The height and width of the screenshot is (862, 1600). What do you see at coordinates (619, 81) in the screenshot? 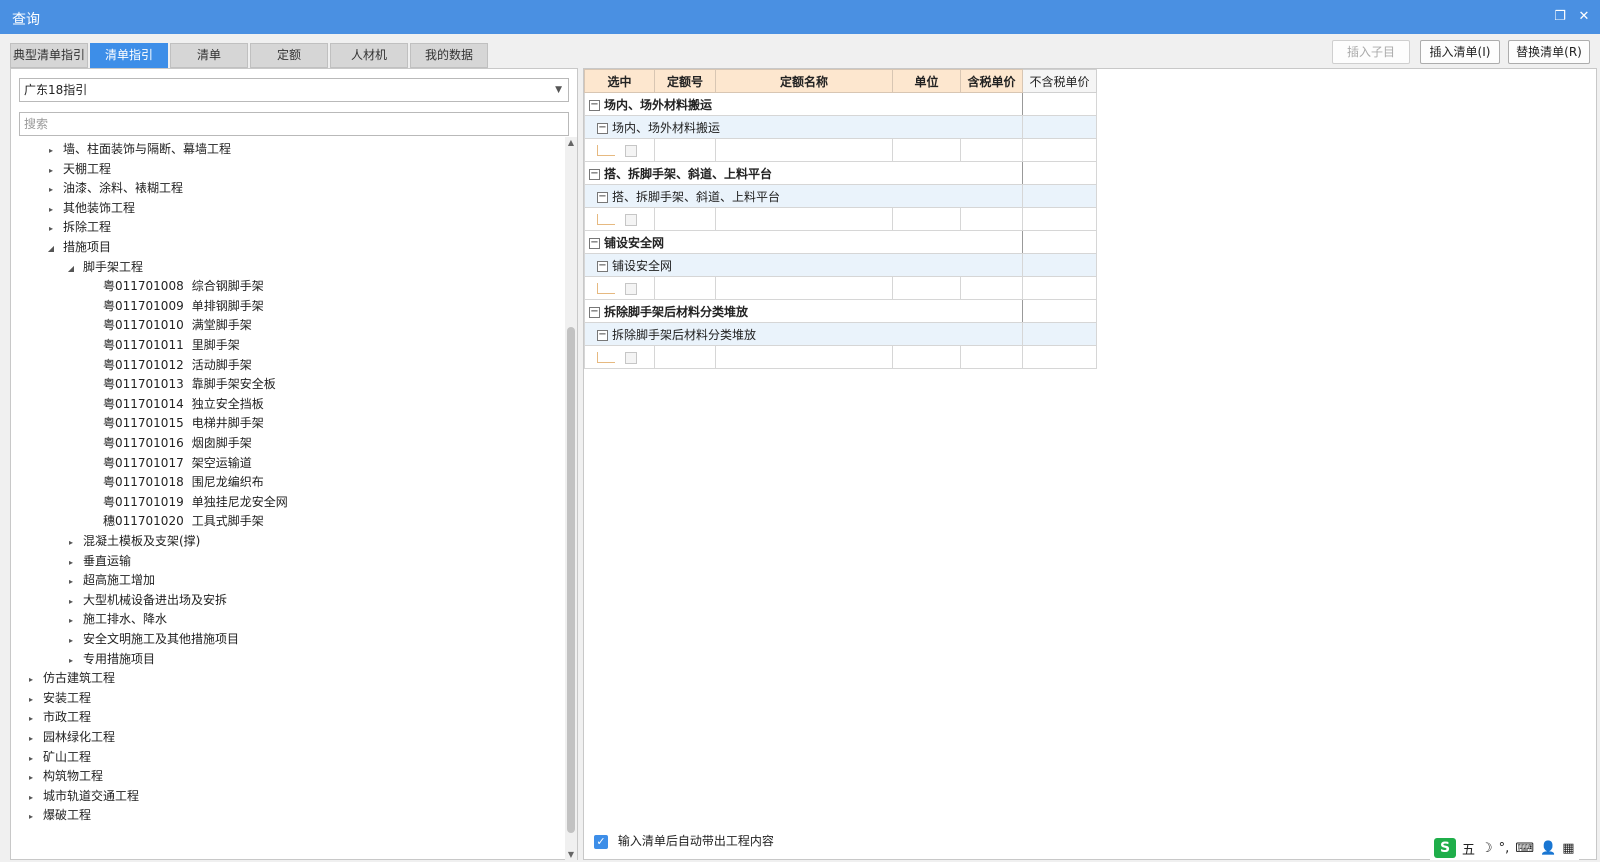
I see `header-selected: 选中` at bounding box center [619, 81].